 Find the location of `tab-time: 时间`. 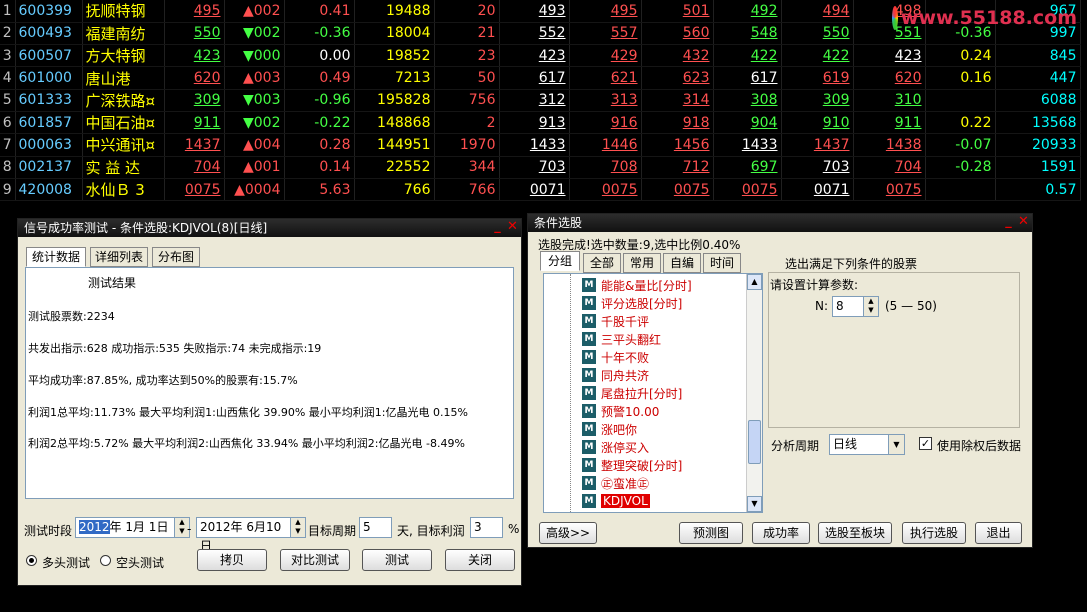

tab-time: 时间 is located at coordinates (722, 263).